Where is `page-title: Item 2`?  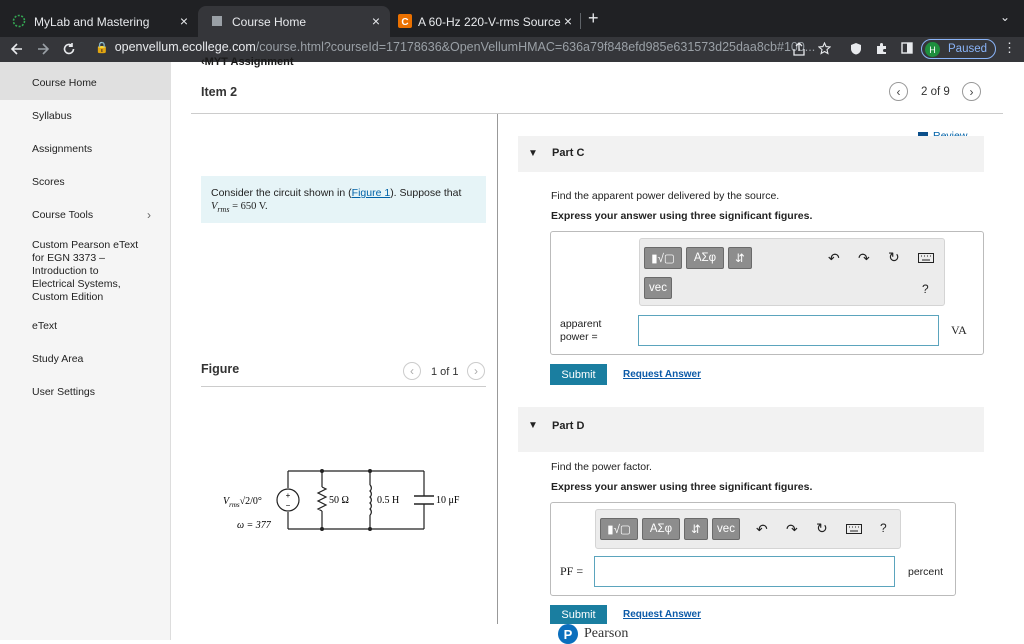
page-title: Item 2 is located at coordinates (219, 92).